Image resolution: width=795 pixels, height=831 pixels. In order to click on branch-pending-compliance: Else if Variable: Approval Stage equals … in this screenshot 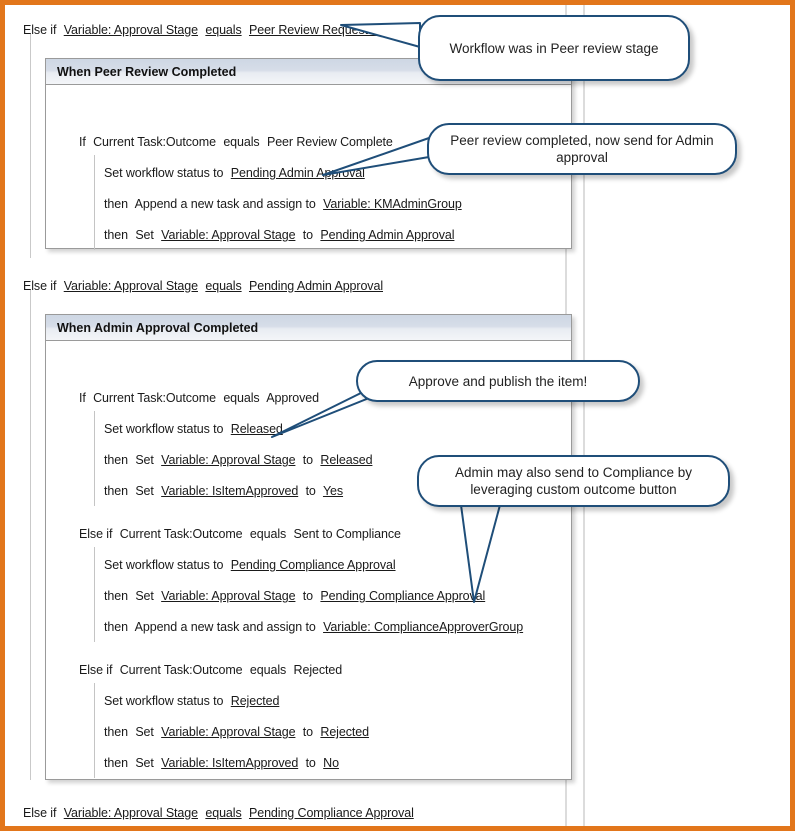, I will do `click(218, 813)`.